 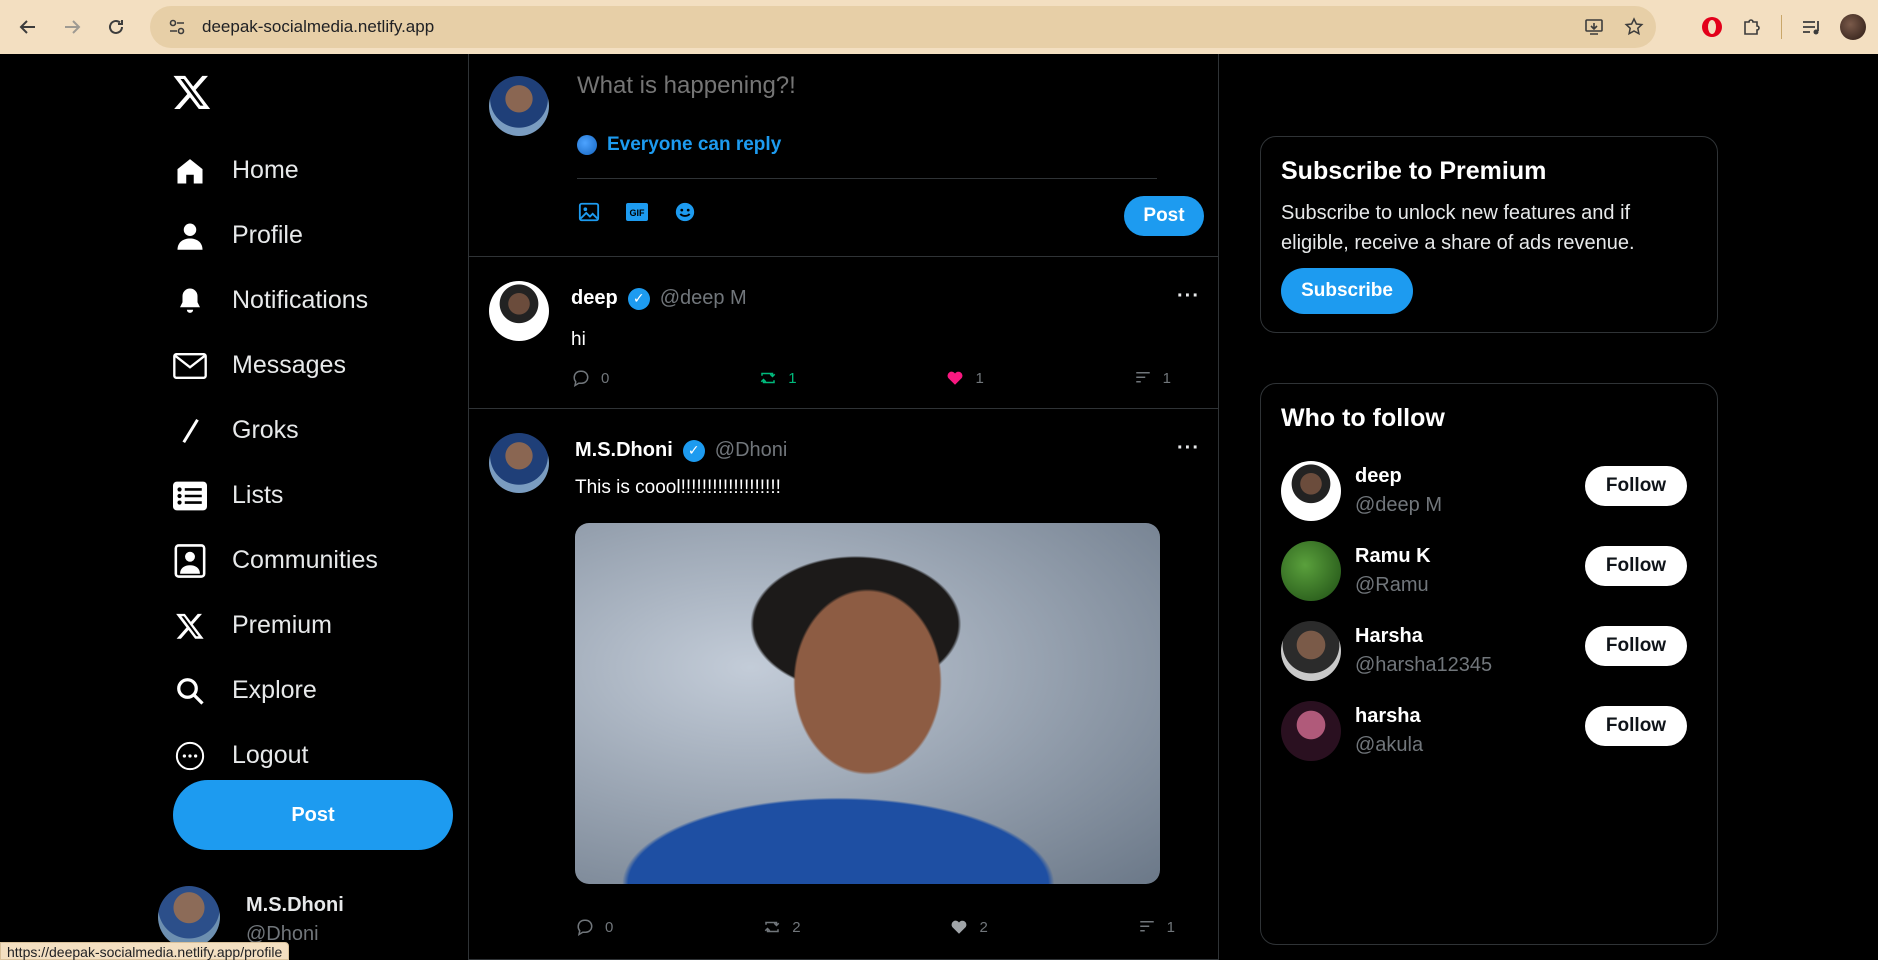 I want to click on tweet-author-name: deep, so click(x=594, y=298).